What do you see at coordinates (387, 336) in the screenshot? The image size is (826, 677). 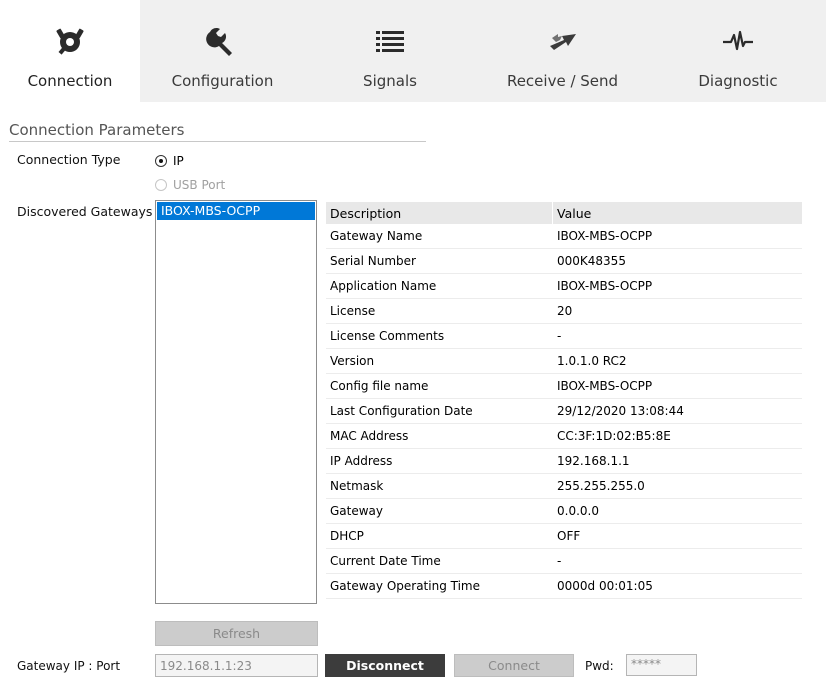 I see `cell-description: License Comments` at bounding box center [387, 336].